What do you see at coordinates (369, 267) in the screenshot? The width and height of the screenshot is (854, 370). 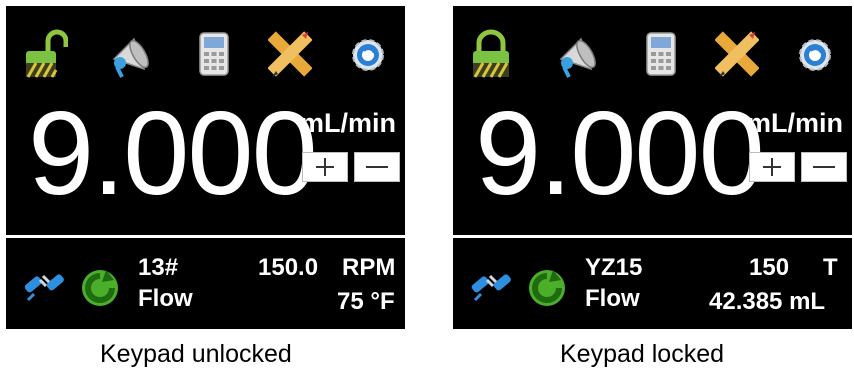 I see `status-right-top-unit: RPM` at bounding box center [369, 267].